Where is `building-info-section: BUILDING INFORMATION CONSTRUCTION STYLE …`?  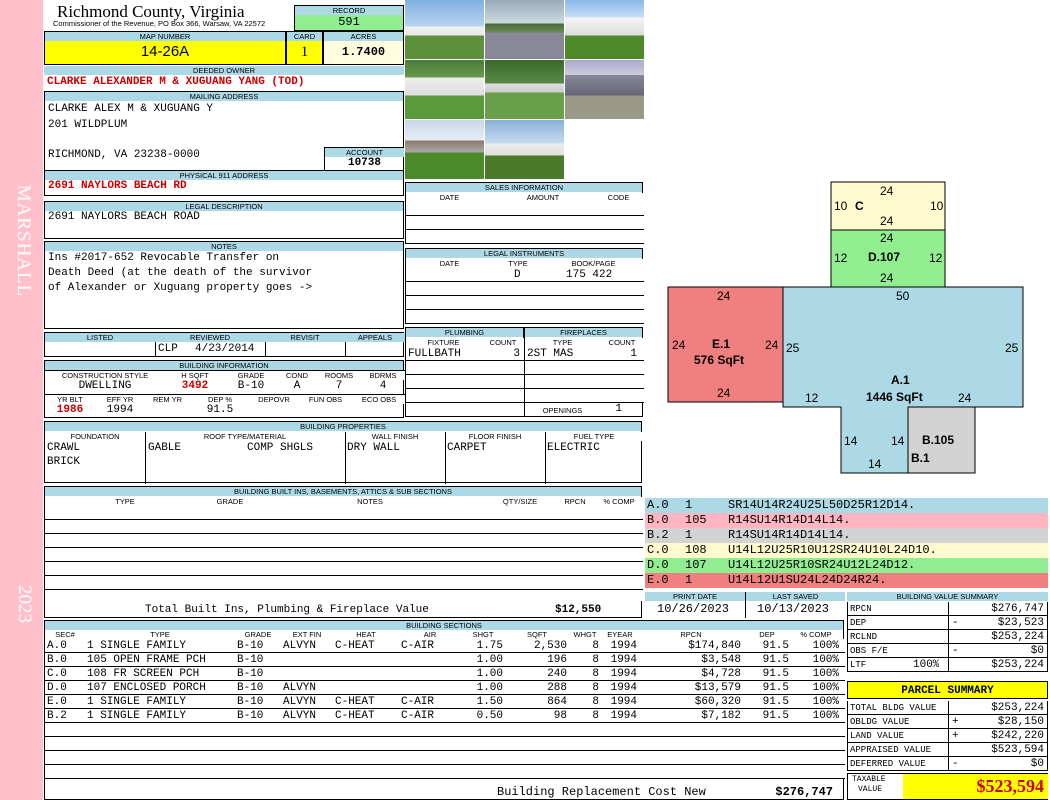 building-info-section: BUILDING INFORMATION CONSTRUCTION STYLE … is located at coordinates (224, 389).